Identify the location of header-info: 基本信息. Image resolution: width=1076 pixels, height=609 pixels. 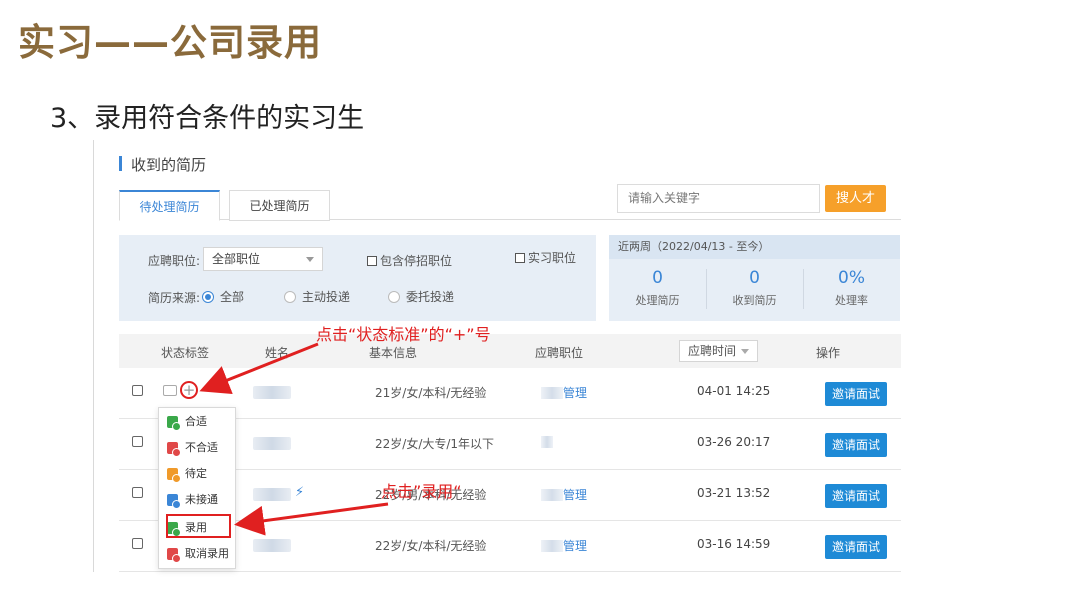
(393, 353).